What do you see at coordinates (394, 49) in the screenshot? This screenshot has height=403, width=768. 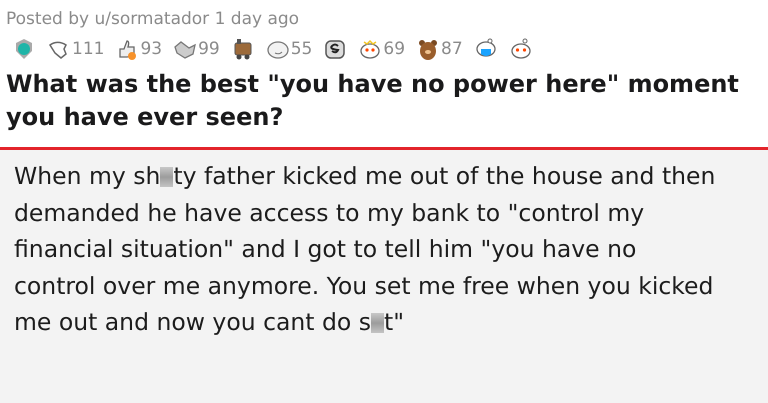 I see `award-count: 69` at bounding box center [394, 49].